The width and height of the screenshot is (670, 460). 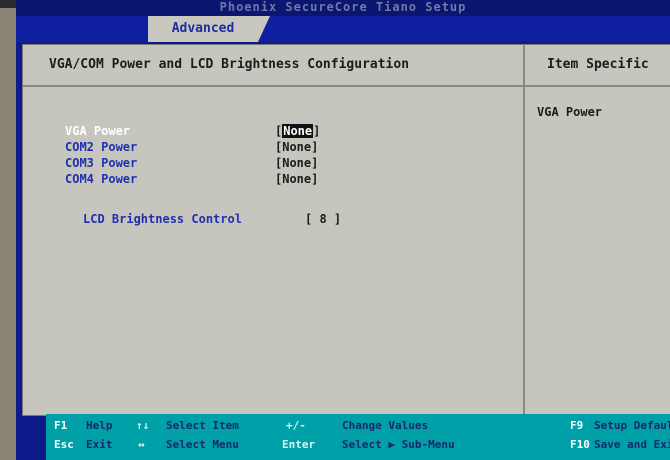 What do you see at coordinates (101, 147) in the screenshot?
I see `menu-item-label: COM2 Power` at bounding box center [101, 147].